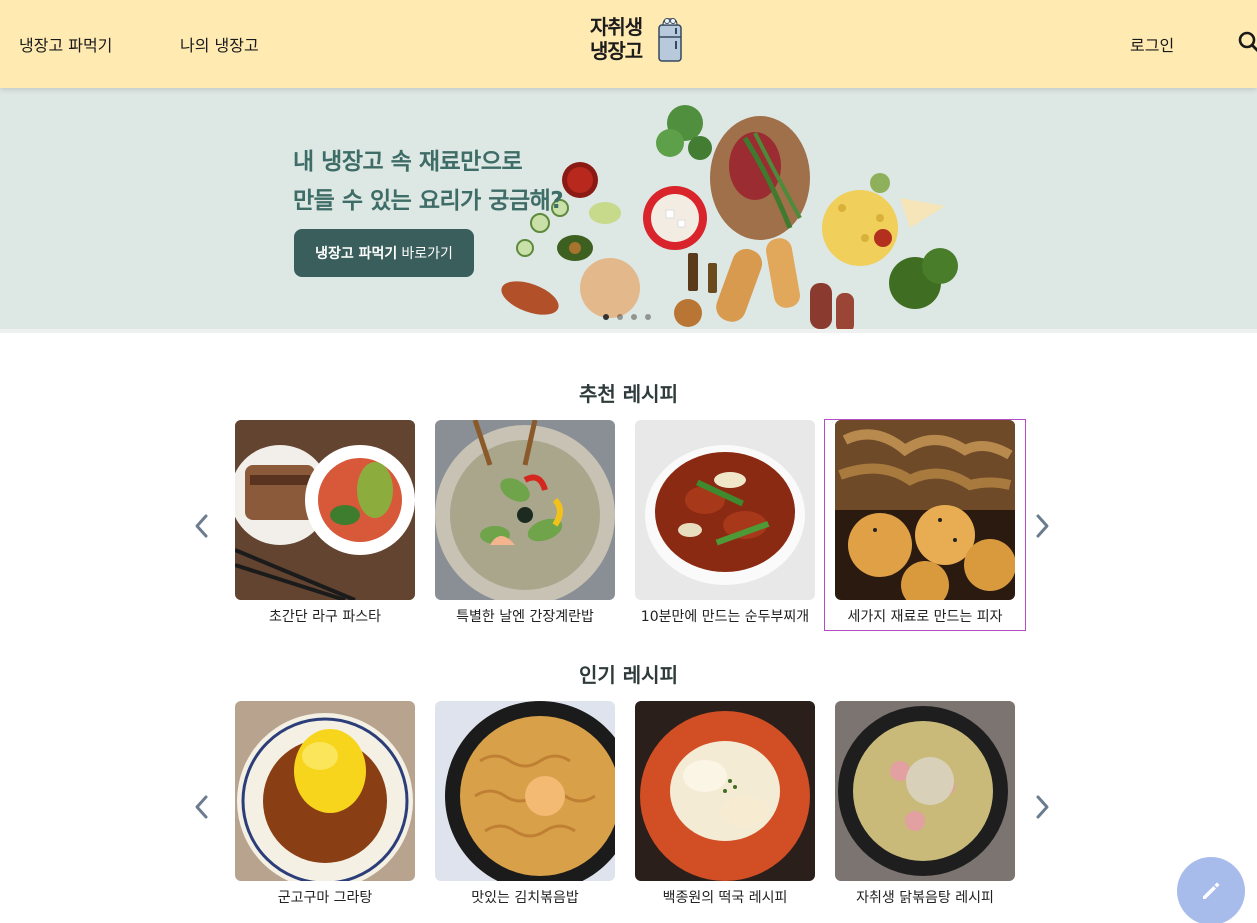 The width and height of the screenshot is (1257, 923). What do you see at coordinates (1152, 44) in the screenshot?
I see `login-link: 로그인` at bounding box center [1152, 44].